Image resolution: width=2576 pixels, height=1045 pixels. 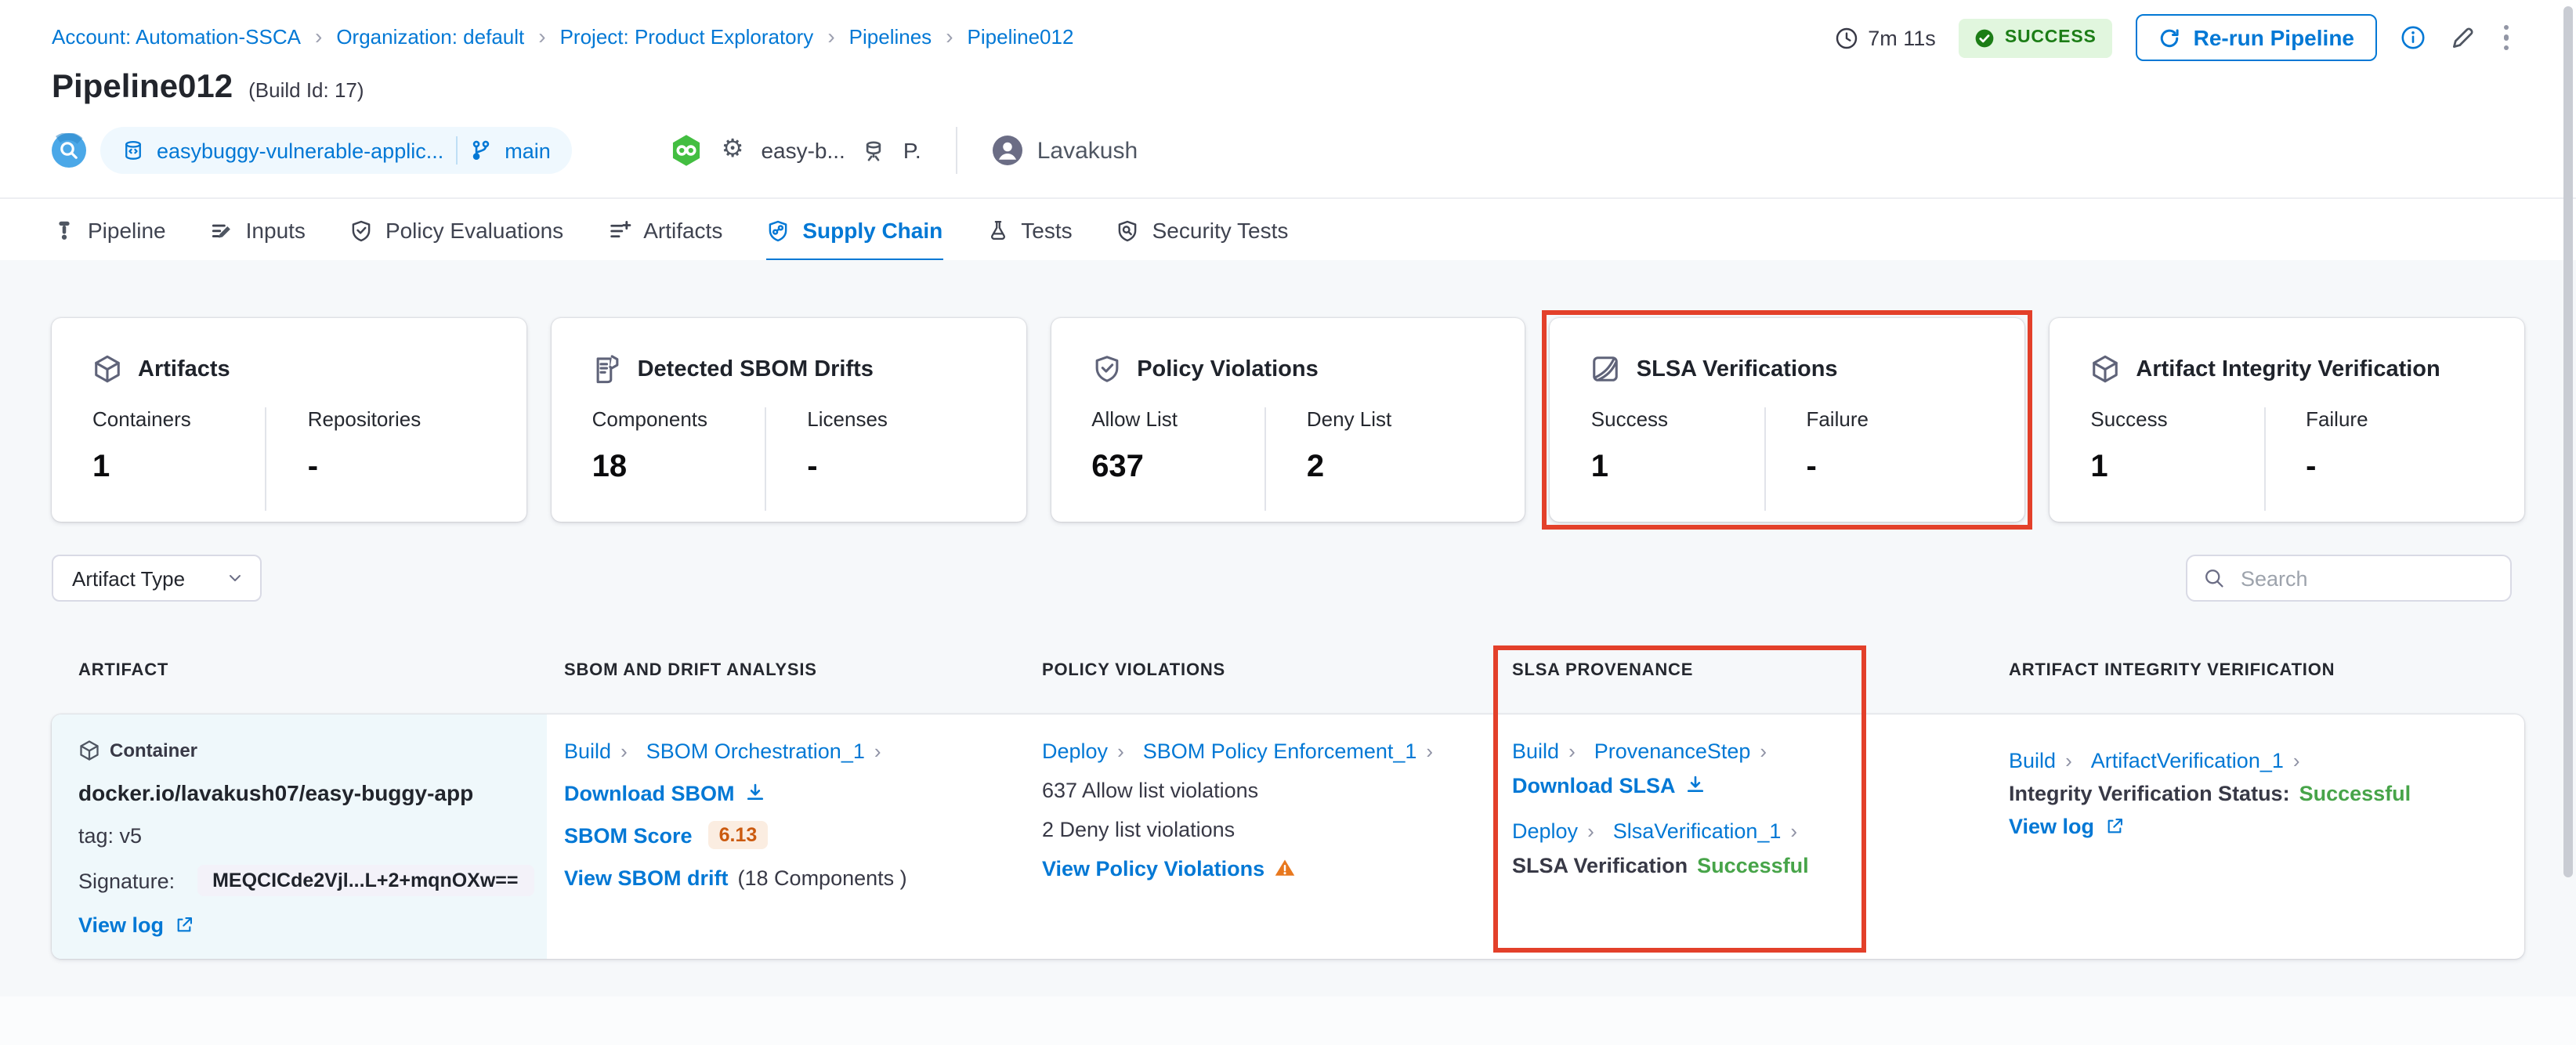 What do you see at coordinates (2288, 368) in the screenshot?
I see `card-title: Artifact Integrity Verification` at bounding box center [2288, 368].